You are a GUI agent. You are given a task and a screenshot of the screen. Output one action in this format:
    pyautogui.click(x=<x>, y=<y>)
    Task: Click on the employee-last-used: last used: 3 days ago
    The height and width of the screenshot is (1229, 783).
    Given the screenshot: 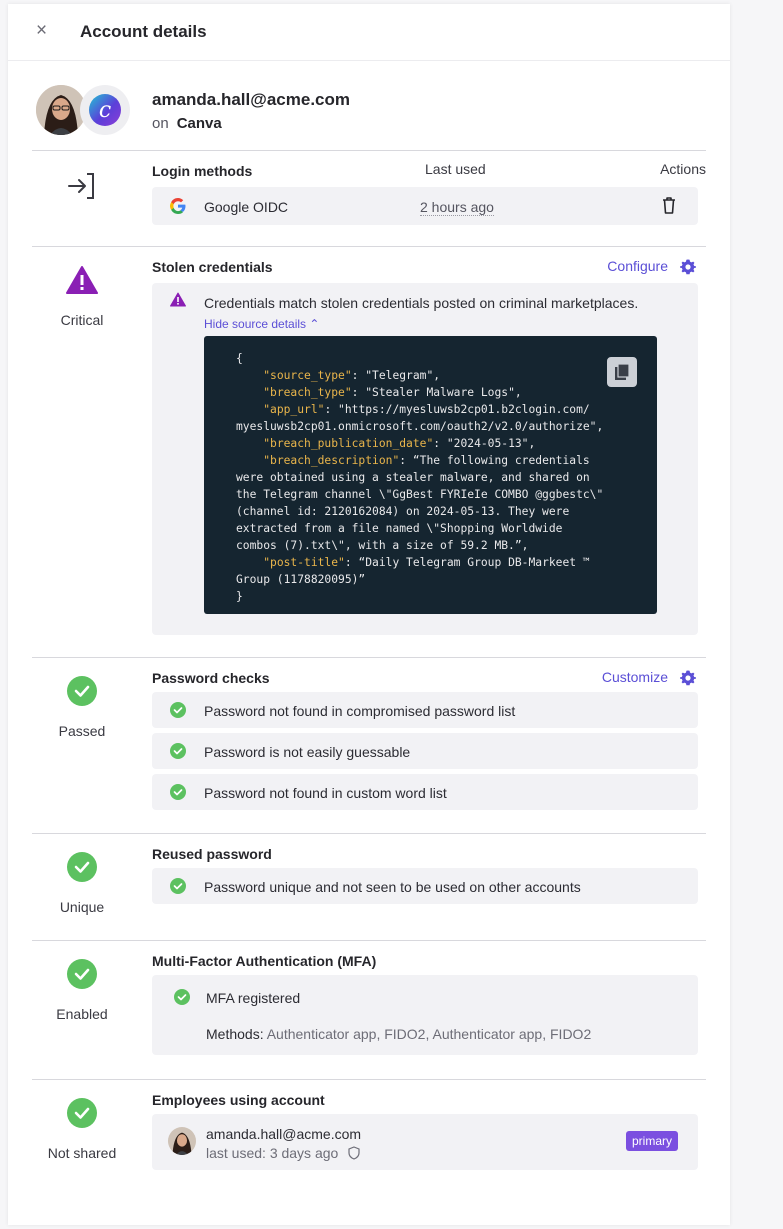 What is the action you would take?
    pyautogui.click(x=272, y=1153)
    